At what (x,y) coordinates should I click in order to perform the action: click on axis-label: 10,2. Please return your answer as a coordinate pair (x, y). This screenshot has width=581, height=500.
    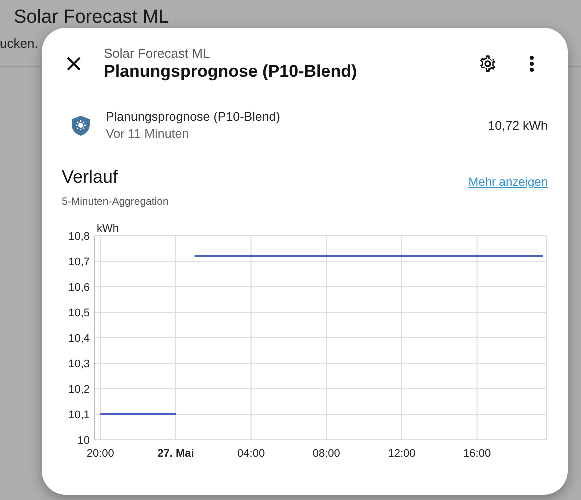
    Looking at the image, I should click on (79, 390).